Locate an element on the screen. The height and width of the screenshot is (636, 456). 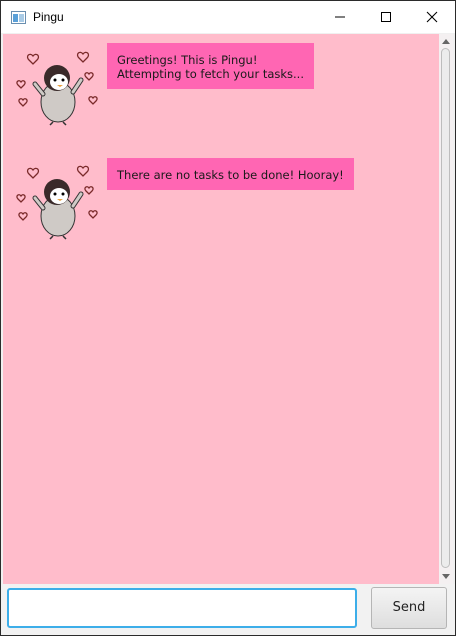
input-bar: Send is located at coordinates (228, 609).